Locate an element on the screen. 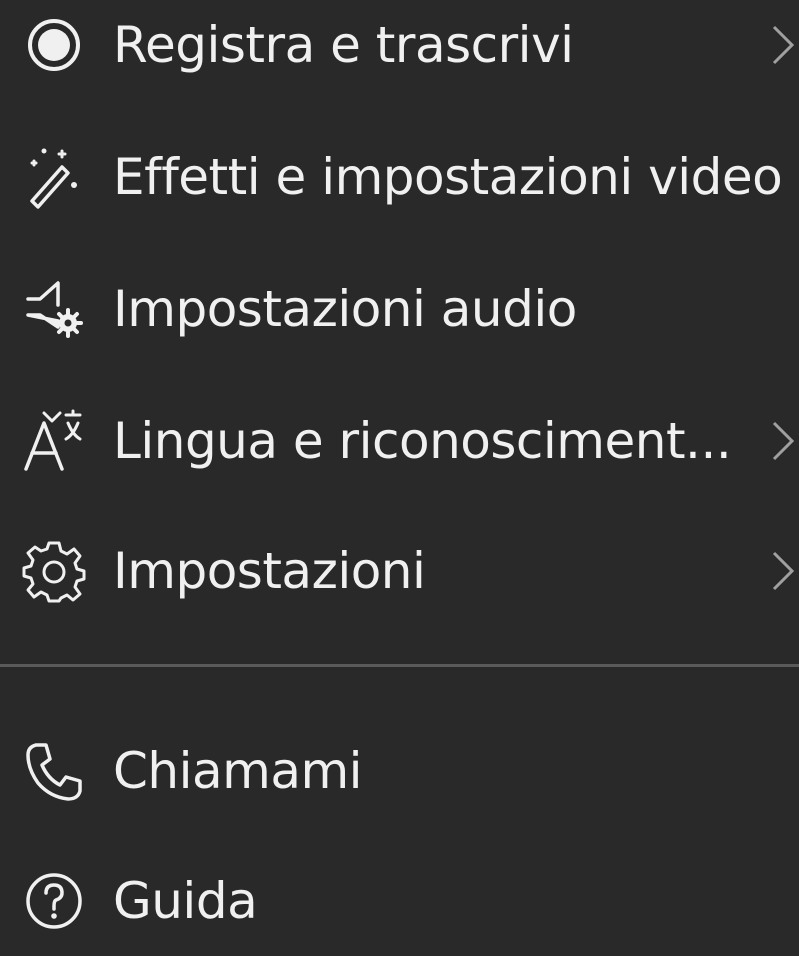 This screenshot has width=799, height=956. menu-item-label: Impostazioni audio is located at coordinates (345, 309).